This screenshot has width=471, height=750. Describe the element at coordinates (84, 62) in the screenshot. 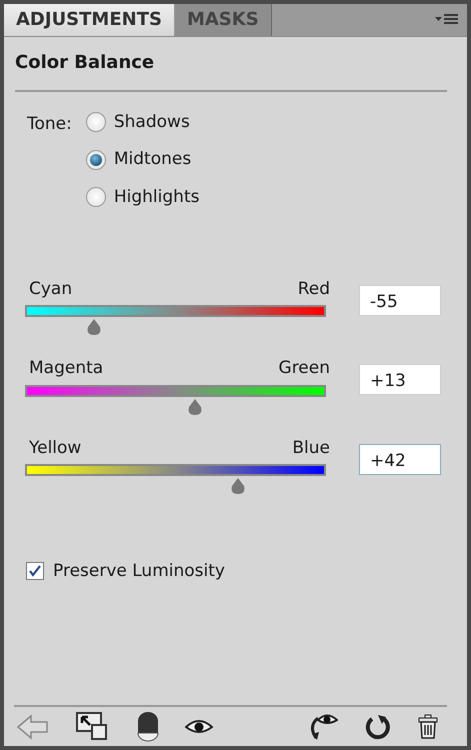

I see `panel-title: Color Balance` at that location.